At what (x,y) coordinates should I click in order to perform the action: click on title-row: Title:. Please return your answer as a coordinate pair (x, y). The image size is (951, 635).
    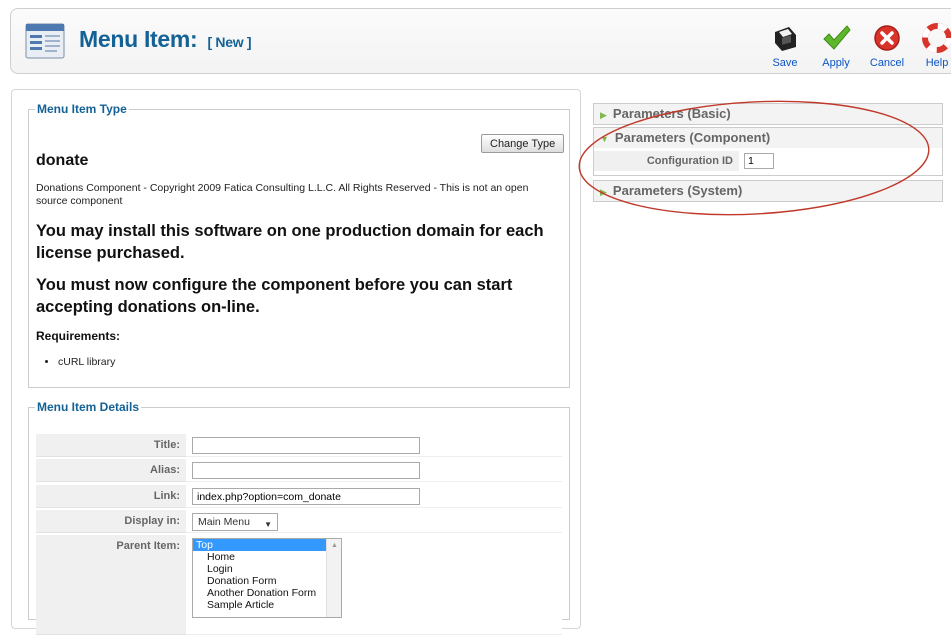
    Looking at the image, I should click on (299, 446).